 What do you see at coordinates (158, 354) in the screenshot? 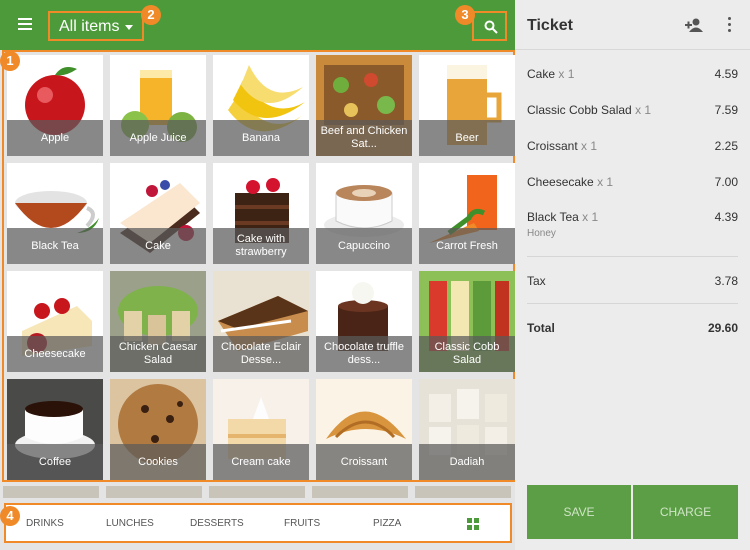
I see `item-label: Chicken Caesar Salad` at bounding box center [158, 354].